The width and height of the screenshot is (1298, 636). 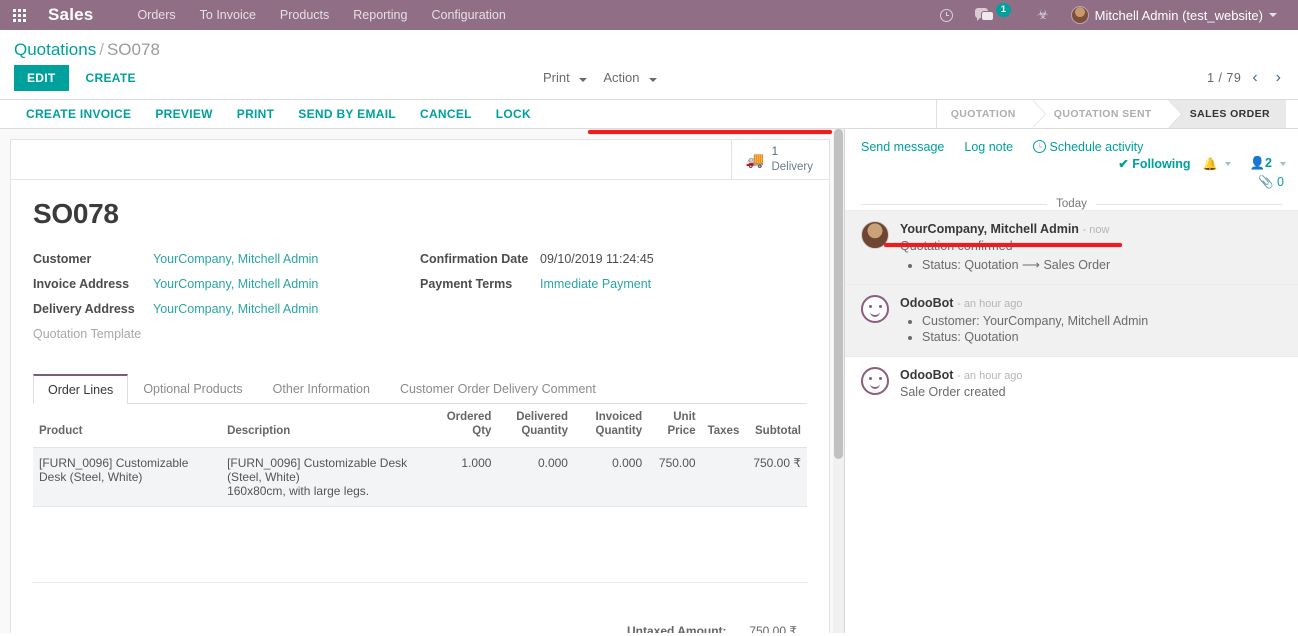 I want to click on menu-item-reporting: Reporting, so click(x=380, y=15).